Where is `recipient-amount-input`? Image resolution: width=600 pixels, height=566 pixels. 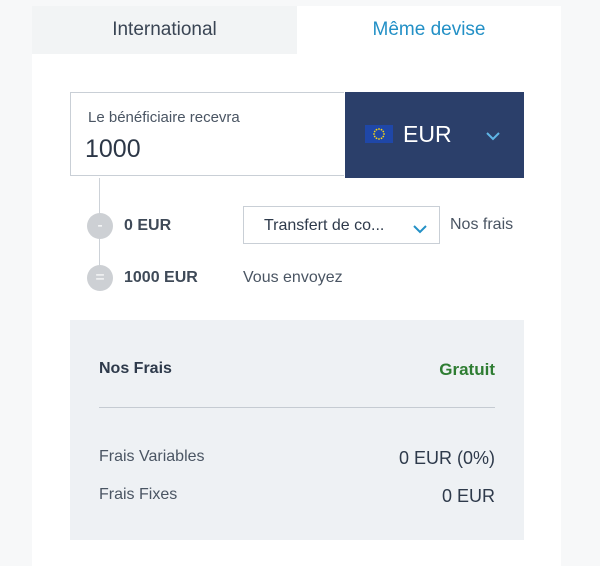 recipient-amount-input is located at coordinates (210, 149).